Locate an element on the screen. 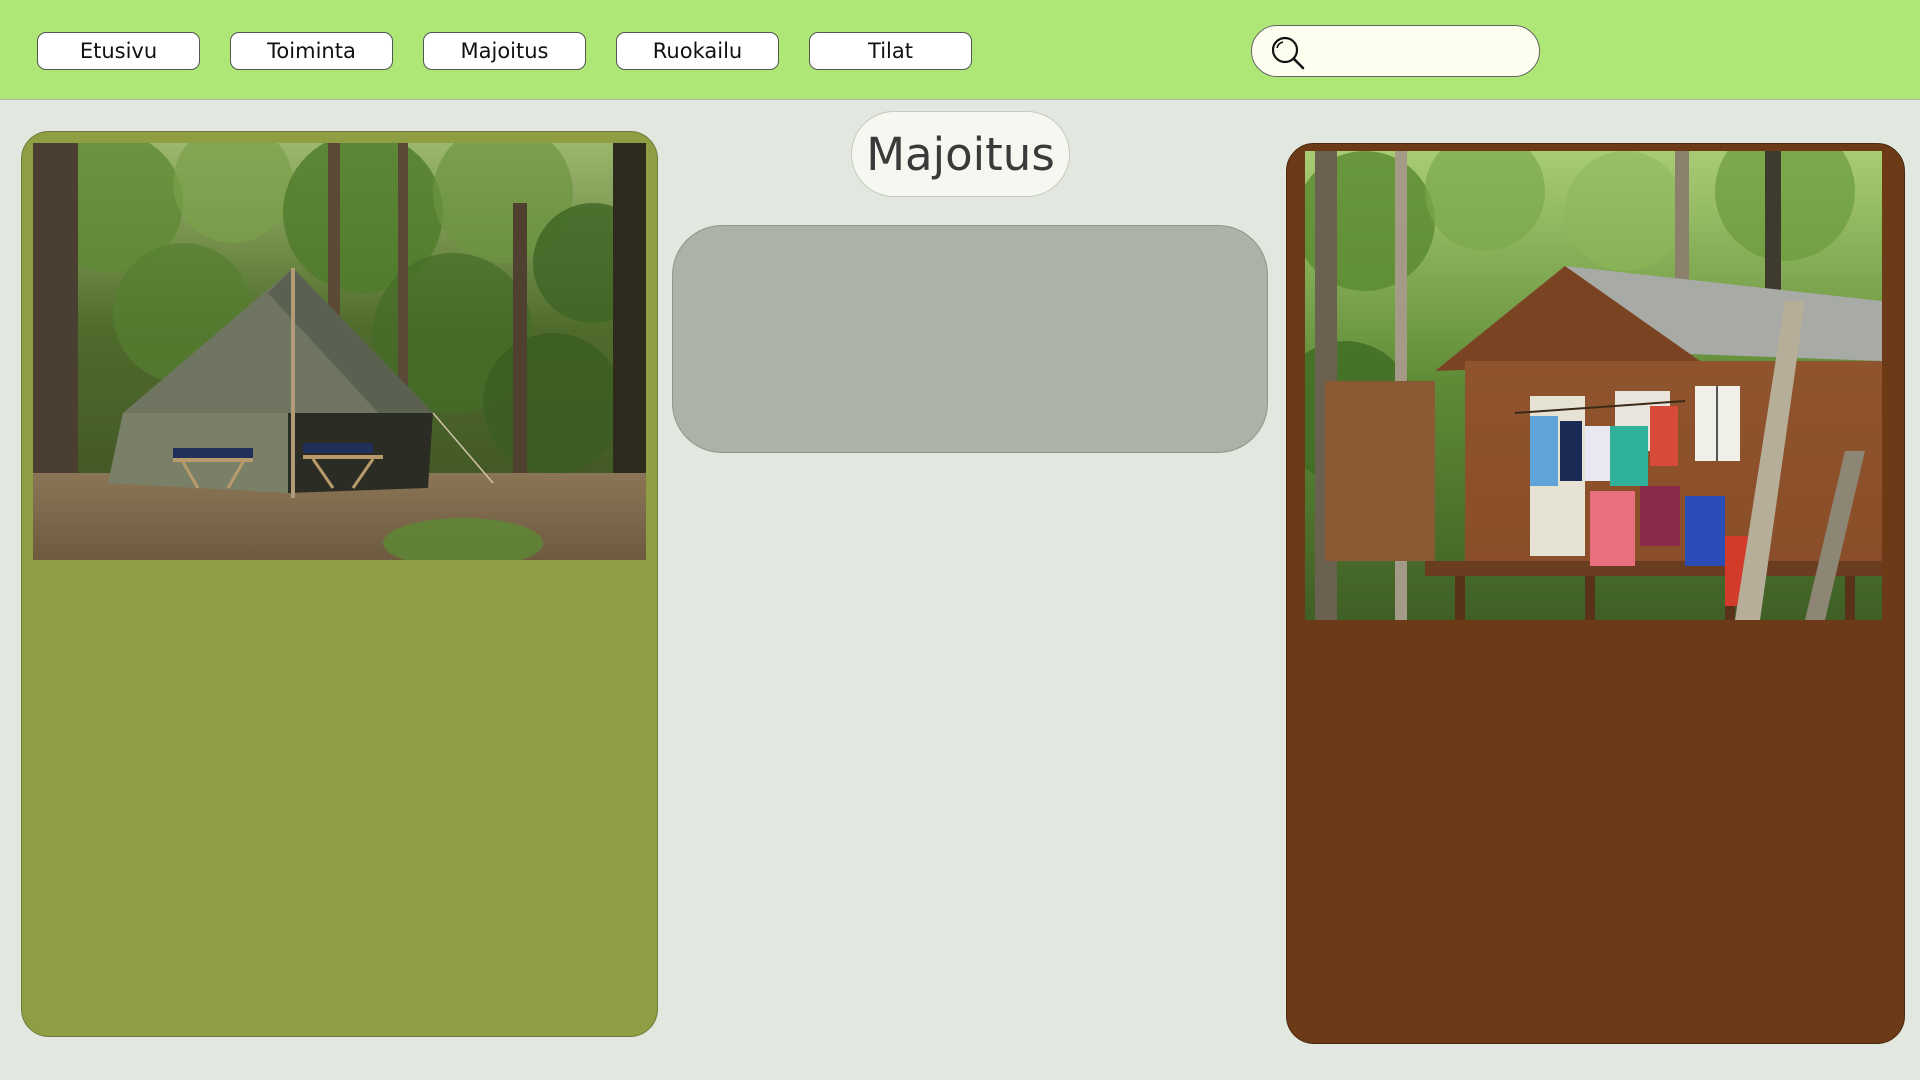 This screenshot has width=1920, height=1080. nav-button-tilat: Tilat is located at coordinates (890, 51).